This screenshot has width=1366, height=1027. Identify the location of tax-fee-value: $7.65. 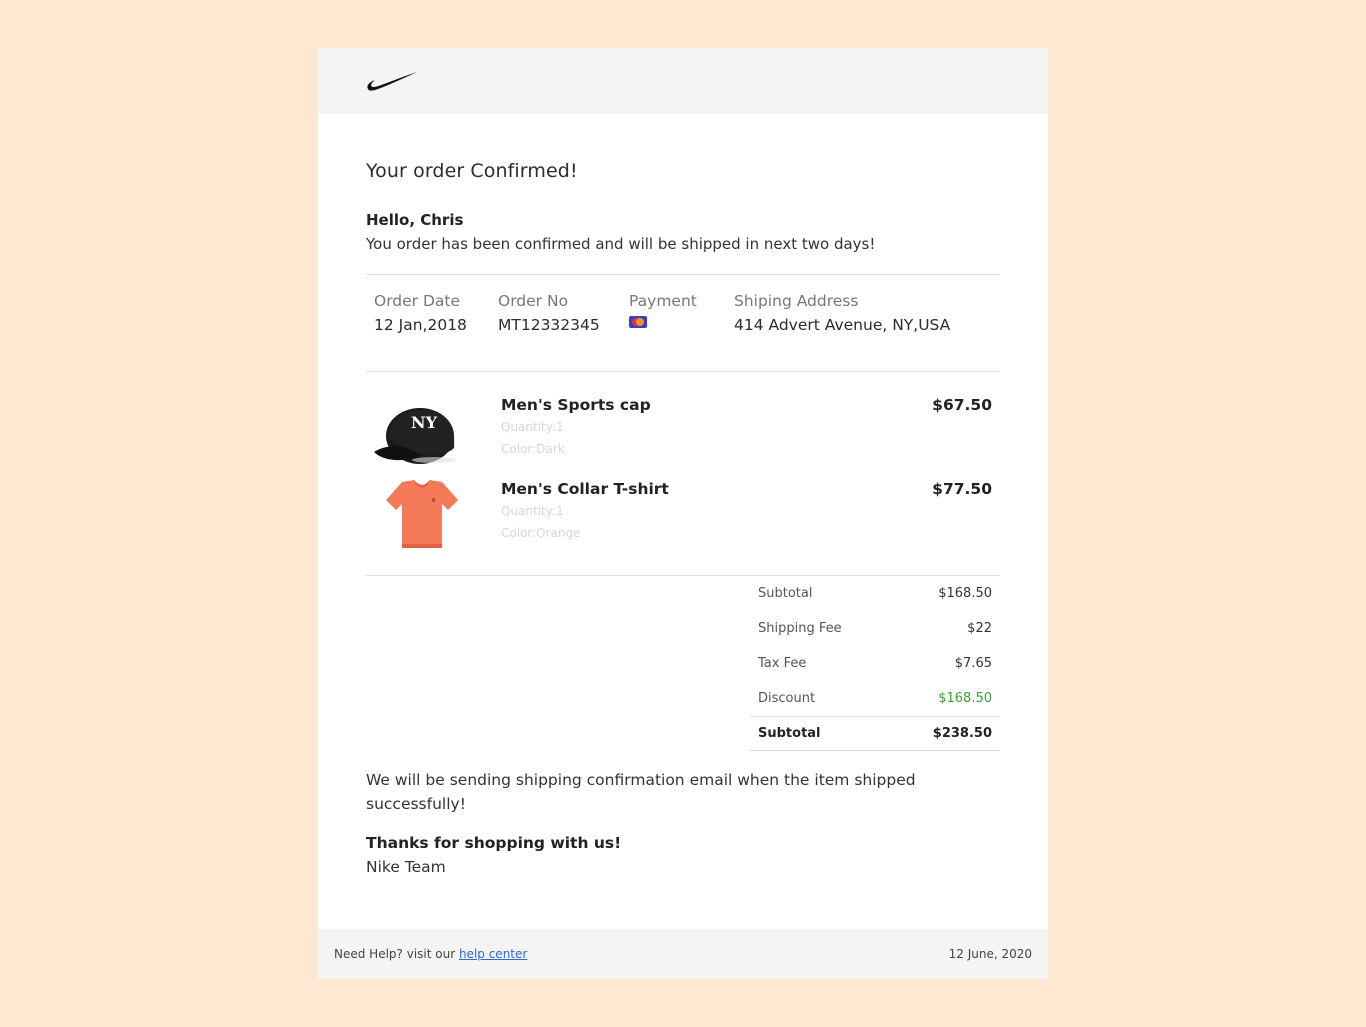
(973, 663).